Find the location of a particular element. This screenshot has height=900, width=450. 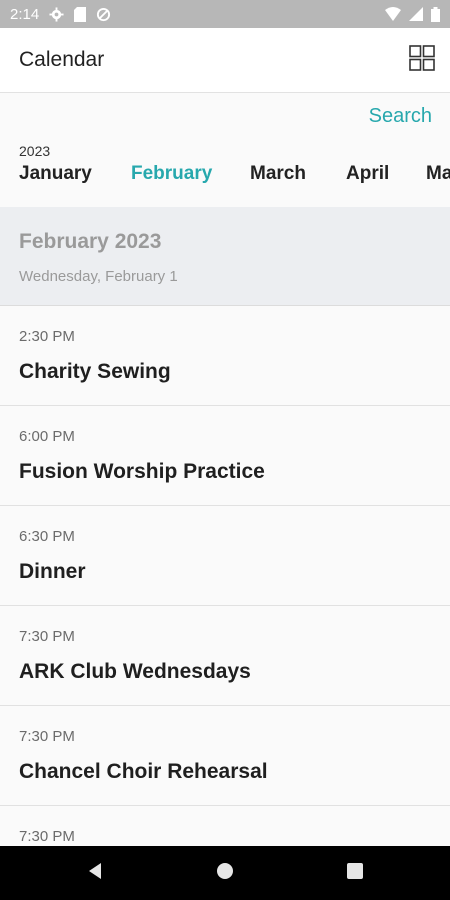

month-tab-april: April is located at coordinates (367, 174).